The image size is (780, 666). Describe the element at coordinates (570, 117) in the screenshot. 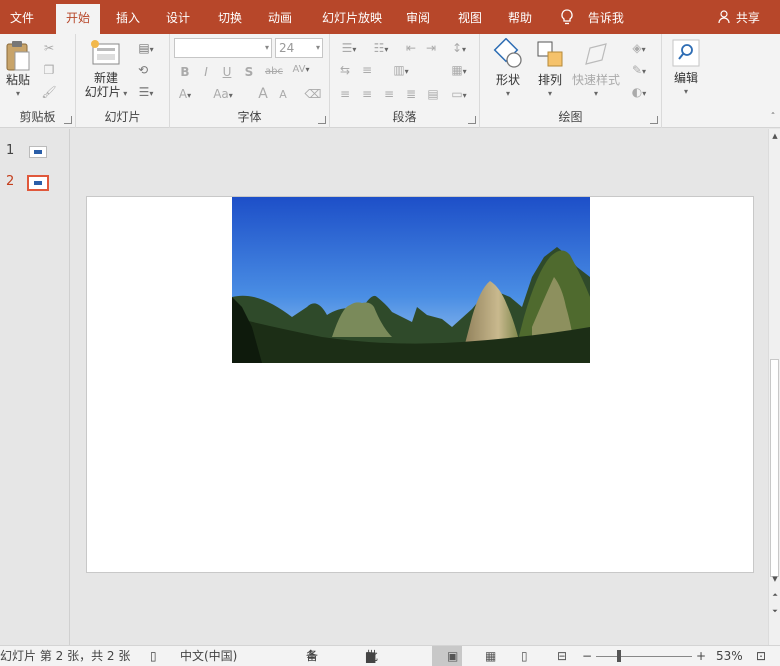

I see `drawing-group-label: 绘图` at that location.